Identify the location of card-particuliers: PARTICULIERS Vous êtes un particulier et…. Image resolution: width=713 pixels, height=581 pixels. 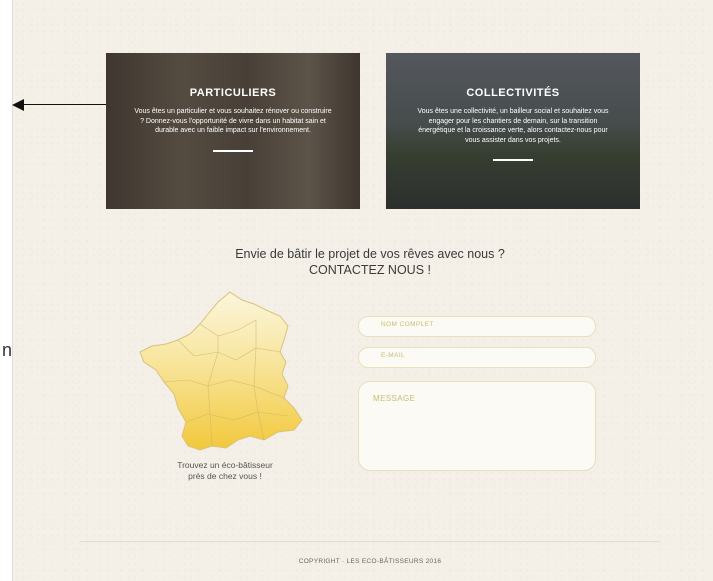
(233, 131).